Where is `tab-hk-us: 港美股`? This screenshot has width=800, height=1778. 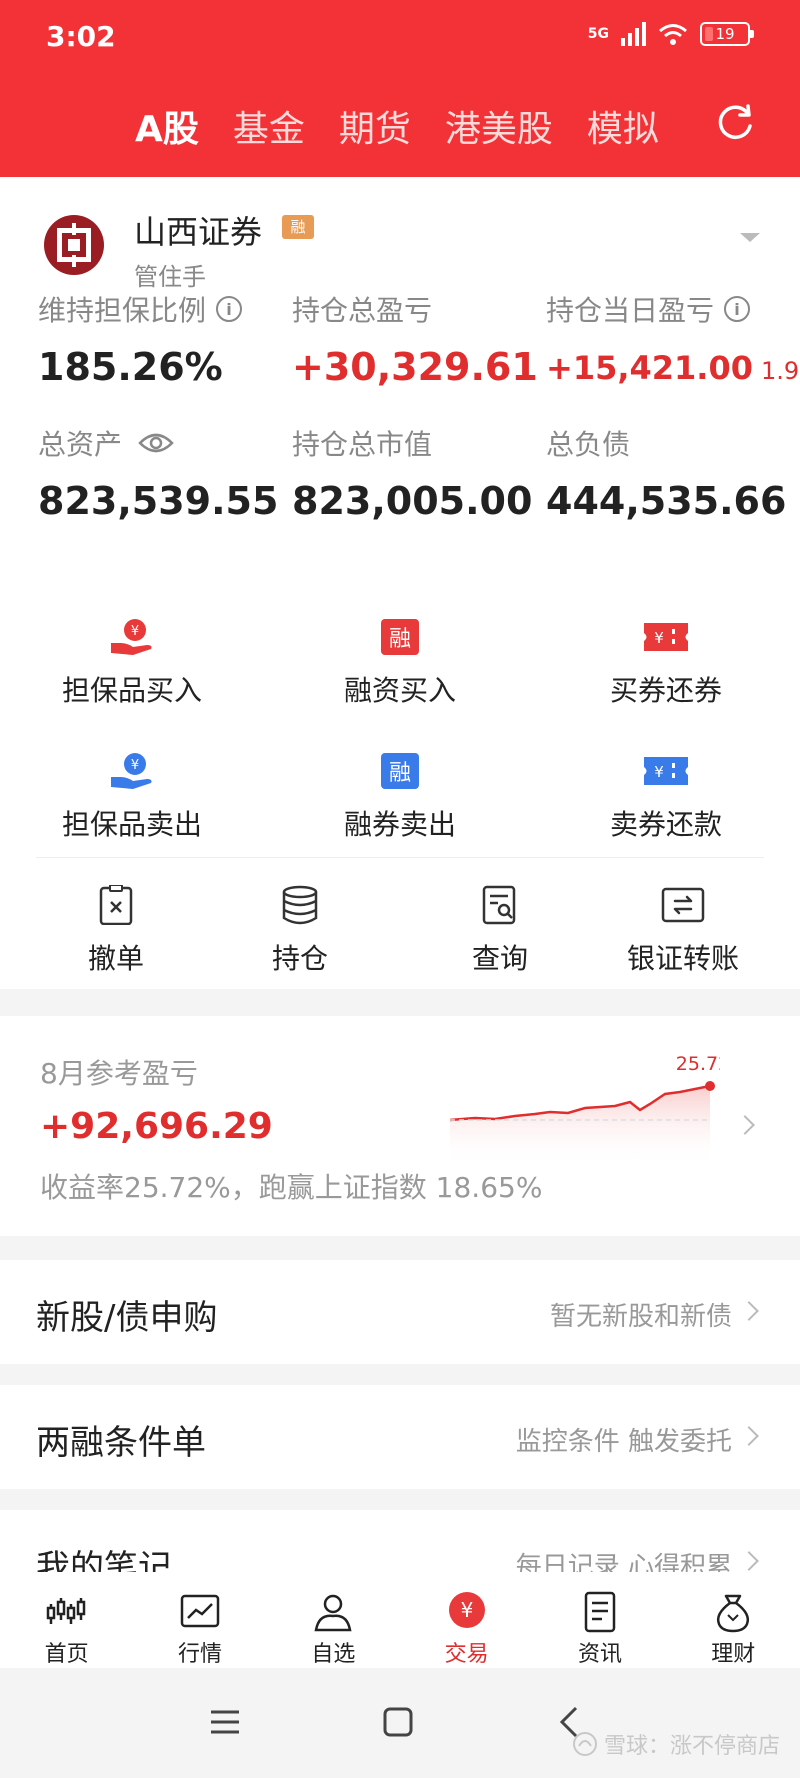 tab-hk-us: 港美股 is located at coordinates (499, 126).